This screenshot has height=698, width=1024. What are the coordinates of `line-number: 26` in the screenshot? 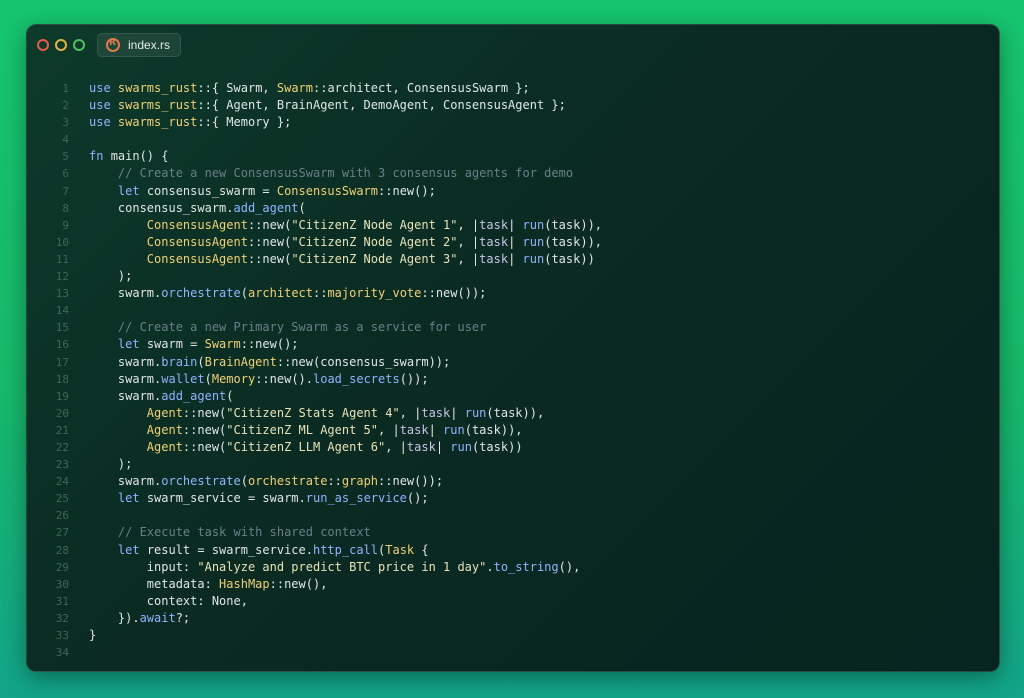 It's located at (62, 516).